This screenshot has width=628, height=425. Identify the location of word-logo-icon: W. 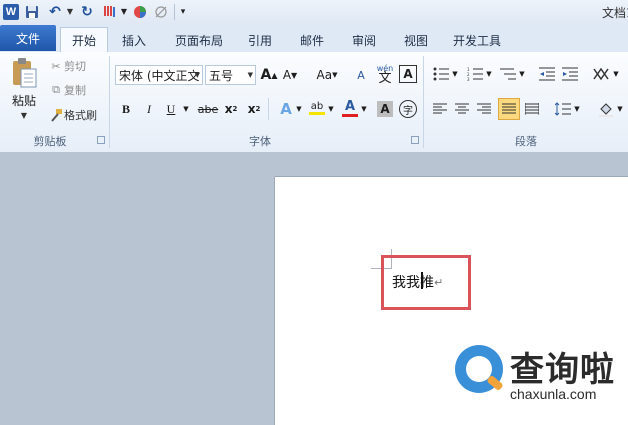
(11, 12).